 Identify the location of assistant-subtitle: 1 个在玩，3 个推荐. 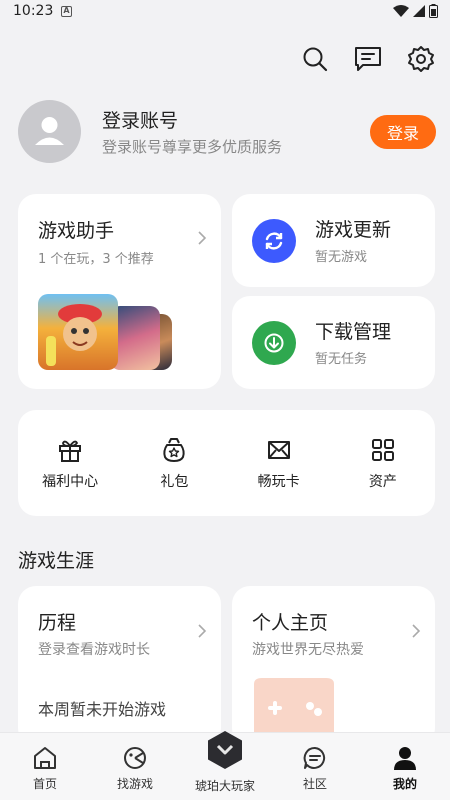
(96, 259).